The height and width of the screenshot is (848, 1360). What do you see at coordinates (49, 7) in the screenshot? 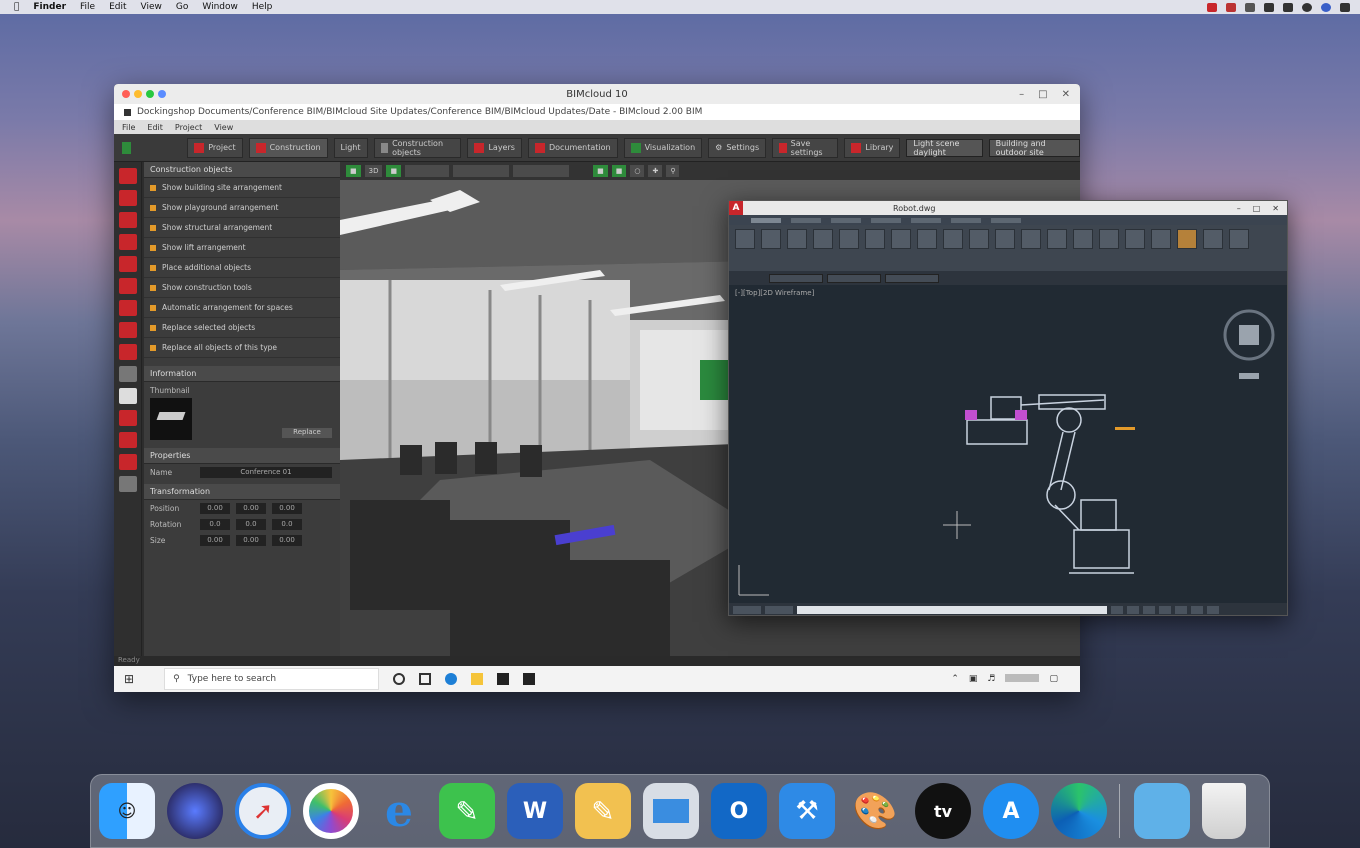
I see `menu-finder: Finder` at bounding box center [49, 7].